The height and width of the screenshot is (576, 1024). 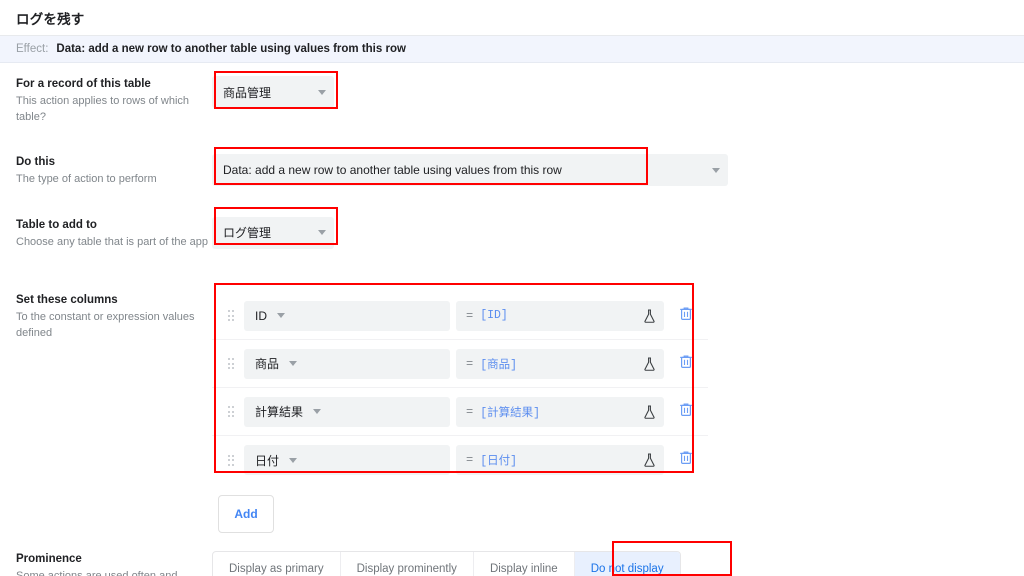 What do you see at coordinates (279, 412) in the screenshot?
I see `column-select-value: 計算結果` at bounding box center [279, 412].